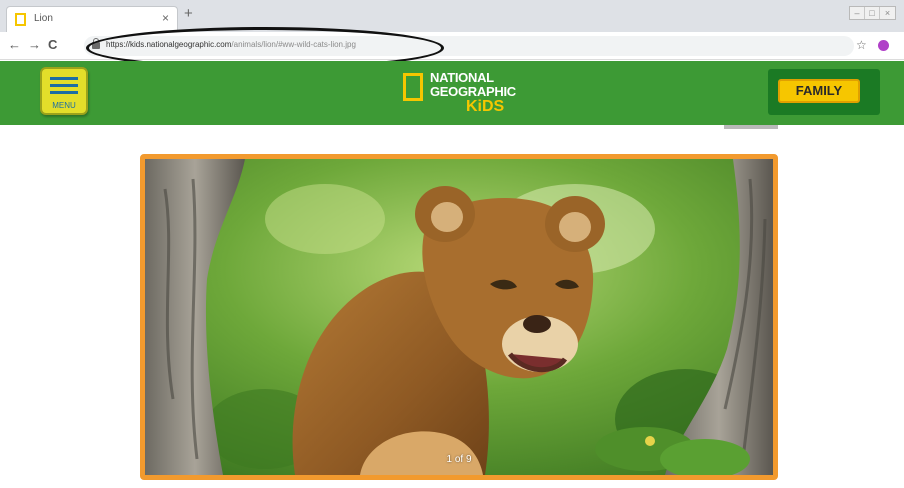 This screenshot has width=904, height=488. I want to click on site-header: MENU NATIONAL GEOGRAPHIC KiDS FAMILY, so click(452, 93).